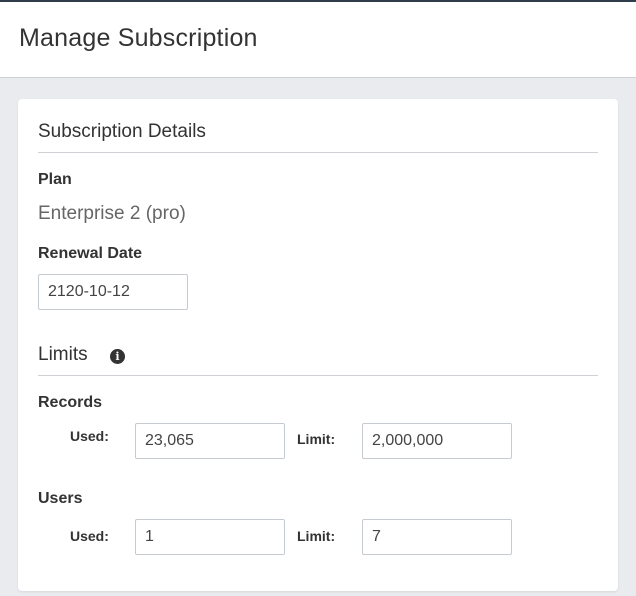 The height and width of the screenshot is (596, 636). What do you see at coordinates (138, 38) in the screenshot?
I see `page-title: Manage Subscription` at bounding box center [138, 38].